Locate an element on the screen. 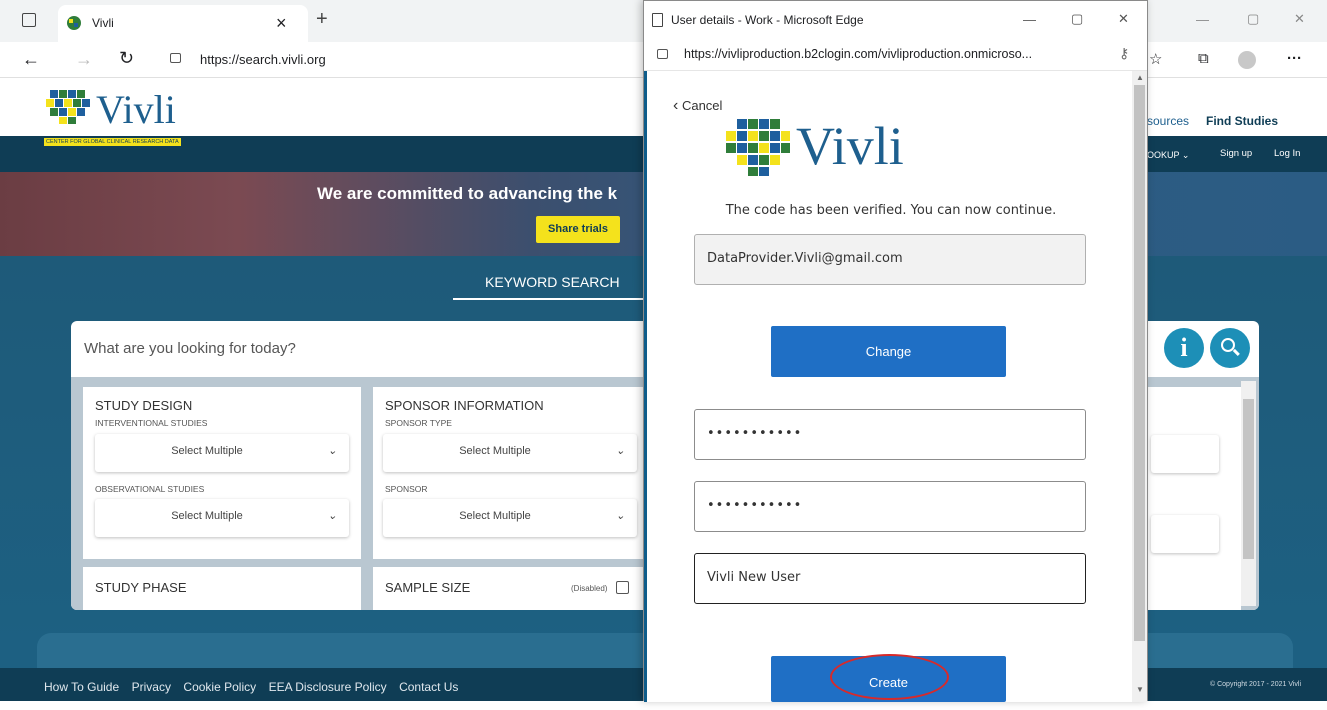 Image resolution: width=1327 pixels, height=710 pixels. observational-select: Select Multiple ⌄ is located at coordinates (222, 518).